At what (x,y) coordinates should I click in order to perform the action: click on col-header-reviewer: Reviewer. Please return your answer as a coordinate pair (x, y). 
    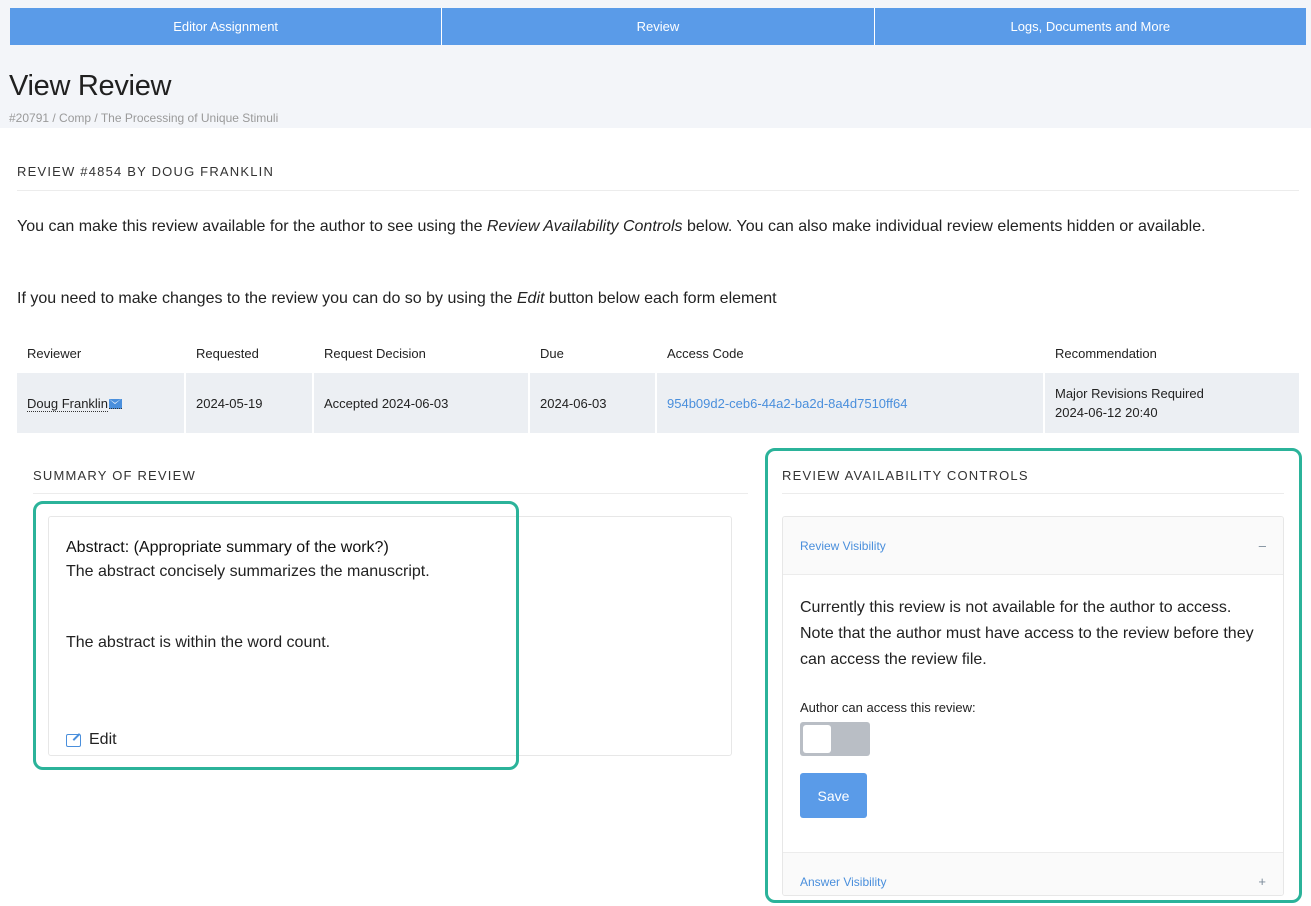
    Looking at the image, I should click on (54, 353).